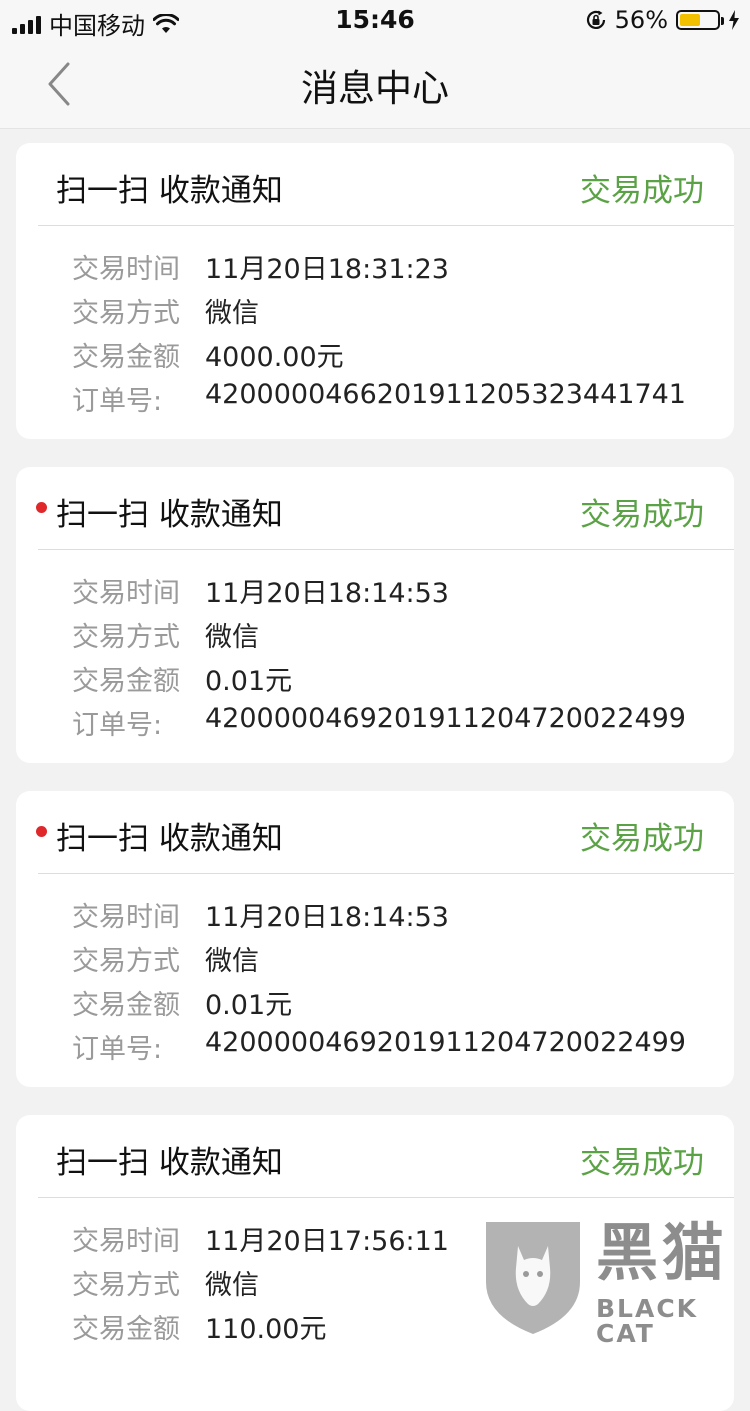 This screenshot has width=750, height=1411. I want to click on row-value: 11月20日18:31:23, so click(327, 269).